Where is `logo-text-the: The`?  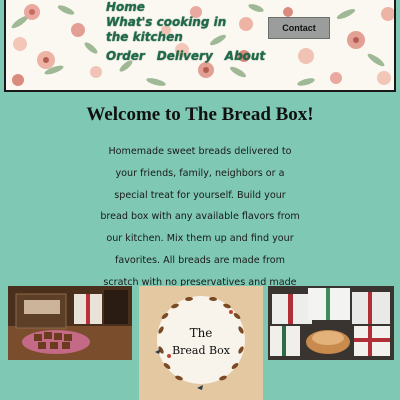 logo-text-the: The is located at coordinates (201, 333).